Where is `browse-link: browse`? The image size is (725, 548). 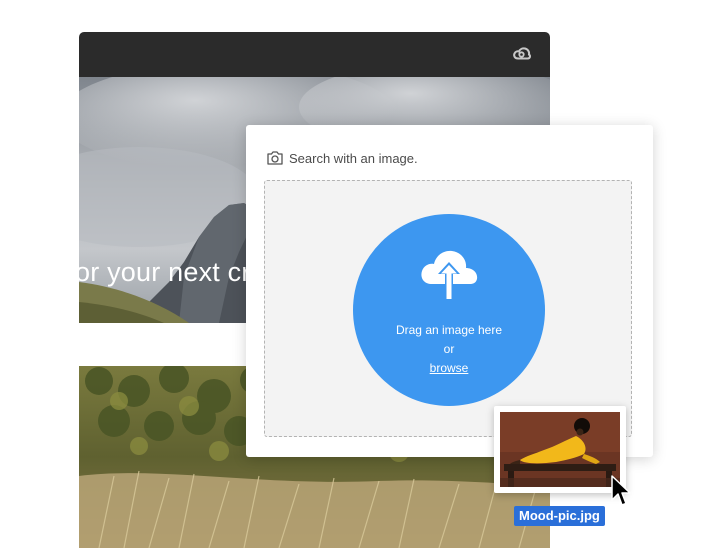
browse-link: browse is located at coordinates (449, 368).